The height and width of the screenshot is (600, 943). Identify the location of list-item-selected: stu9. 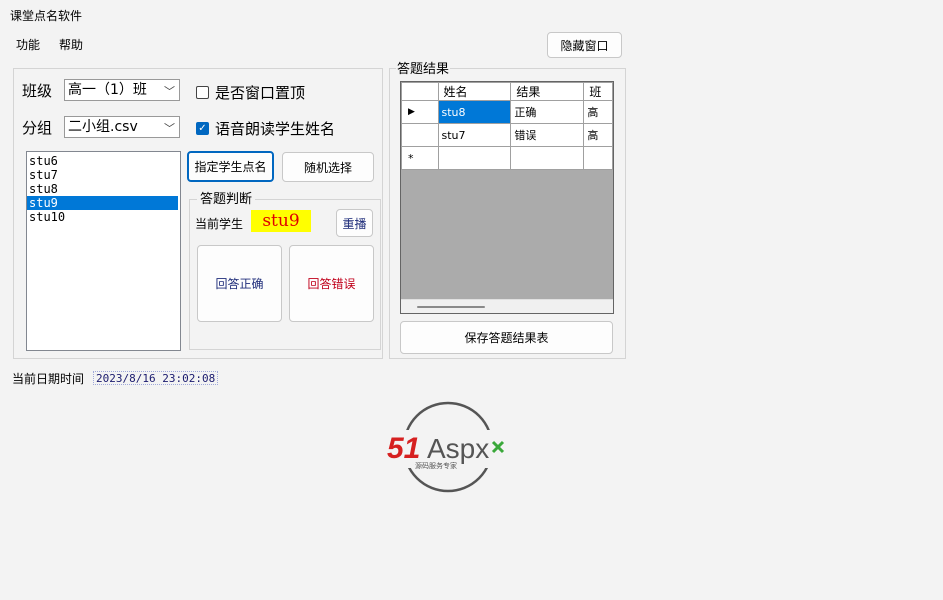
(102, 203).